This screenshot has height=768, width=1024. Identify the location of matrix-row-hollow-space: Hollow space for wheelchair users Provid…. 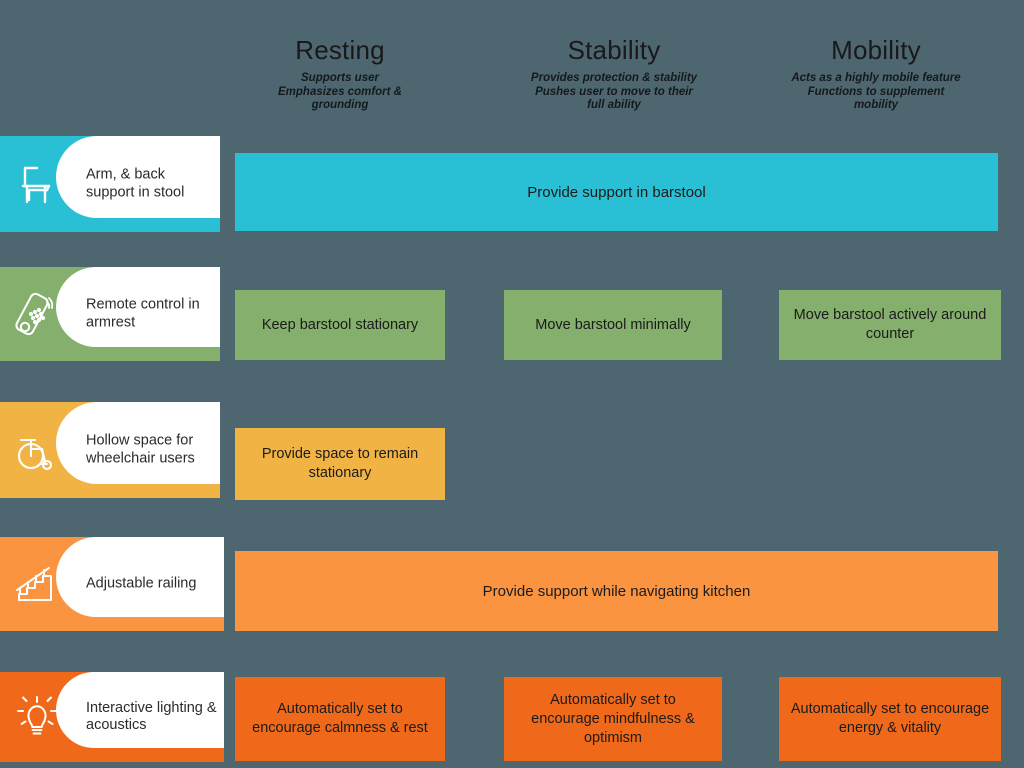
(512, 452).